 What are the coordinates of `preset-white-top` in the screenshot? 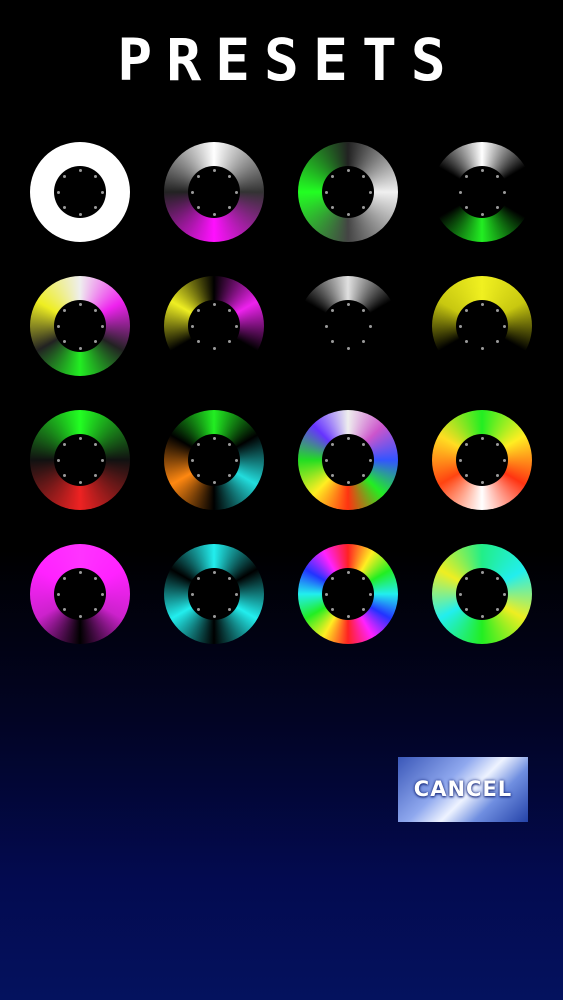 It's located at (348, 326).